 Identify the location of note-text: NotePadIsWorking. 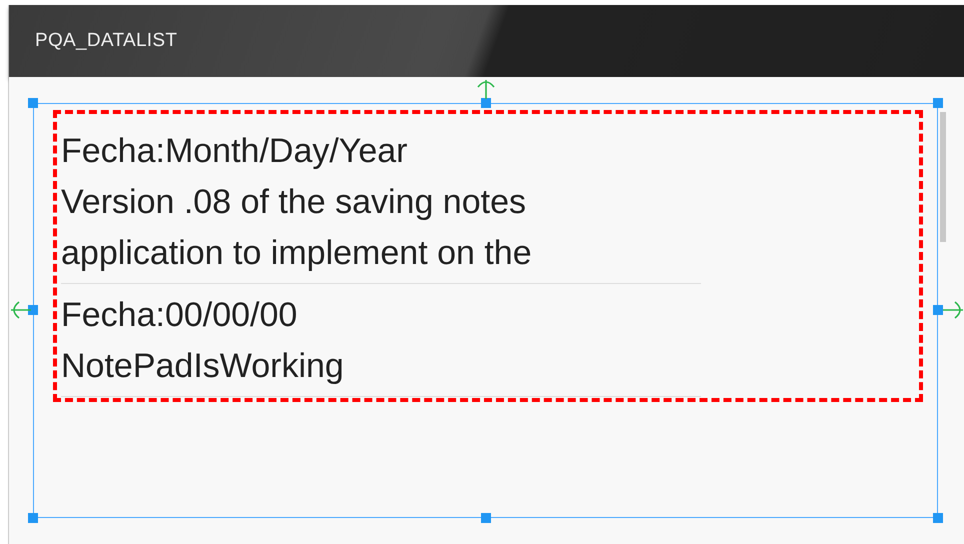
(203, 366).